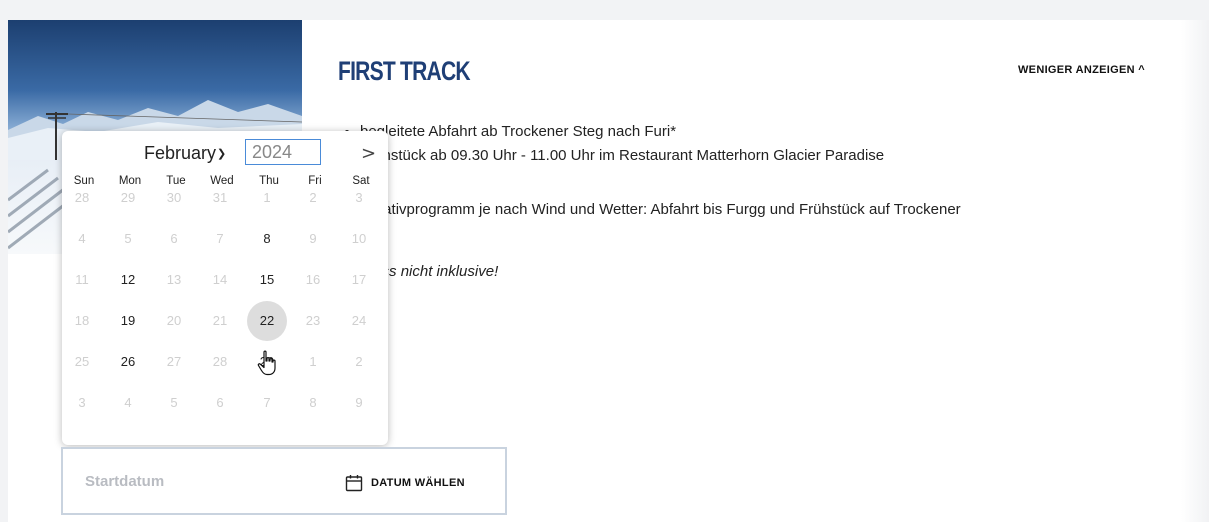 This screenshot has width=1209, height=522. I want to click on calendar-day: 31, so click(220, 197).